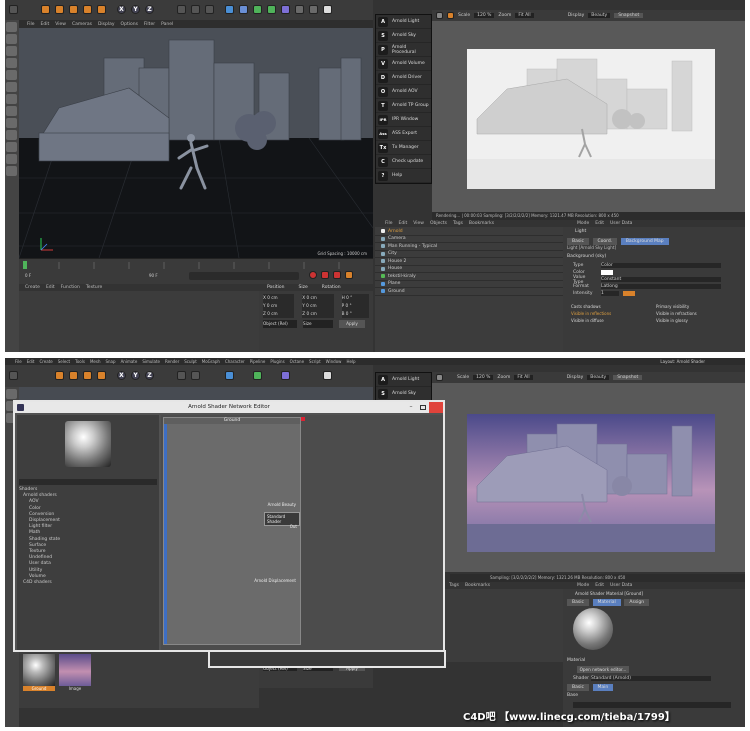 This screenshot has height=731, width=750. What do you see at coordinates (229, 9) in the screenshot?
I see `cube-icon` at bounding box center [229, 9].